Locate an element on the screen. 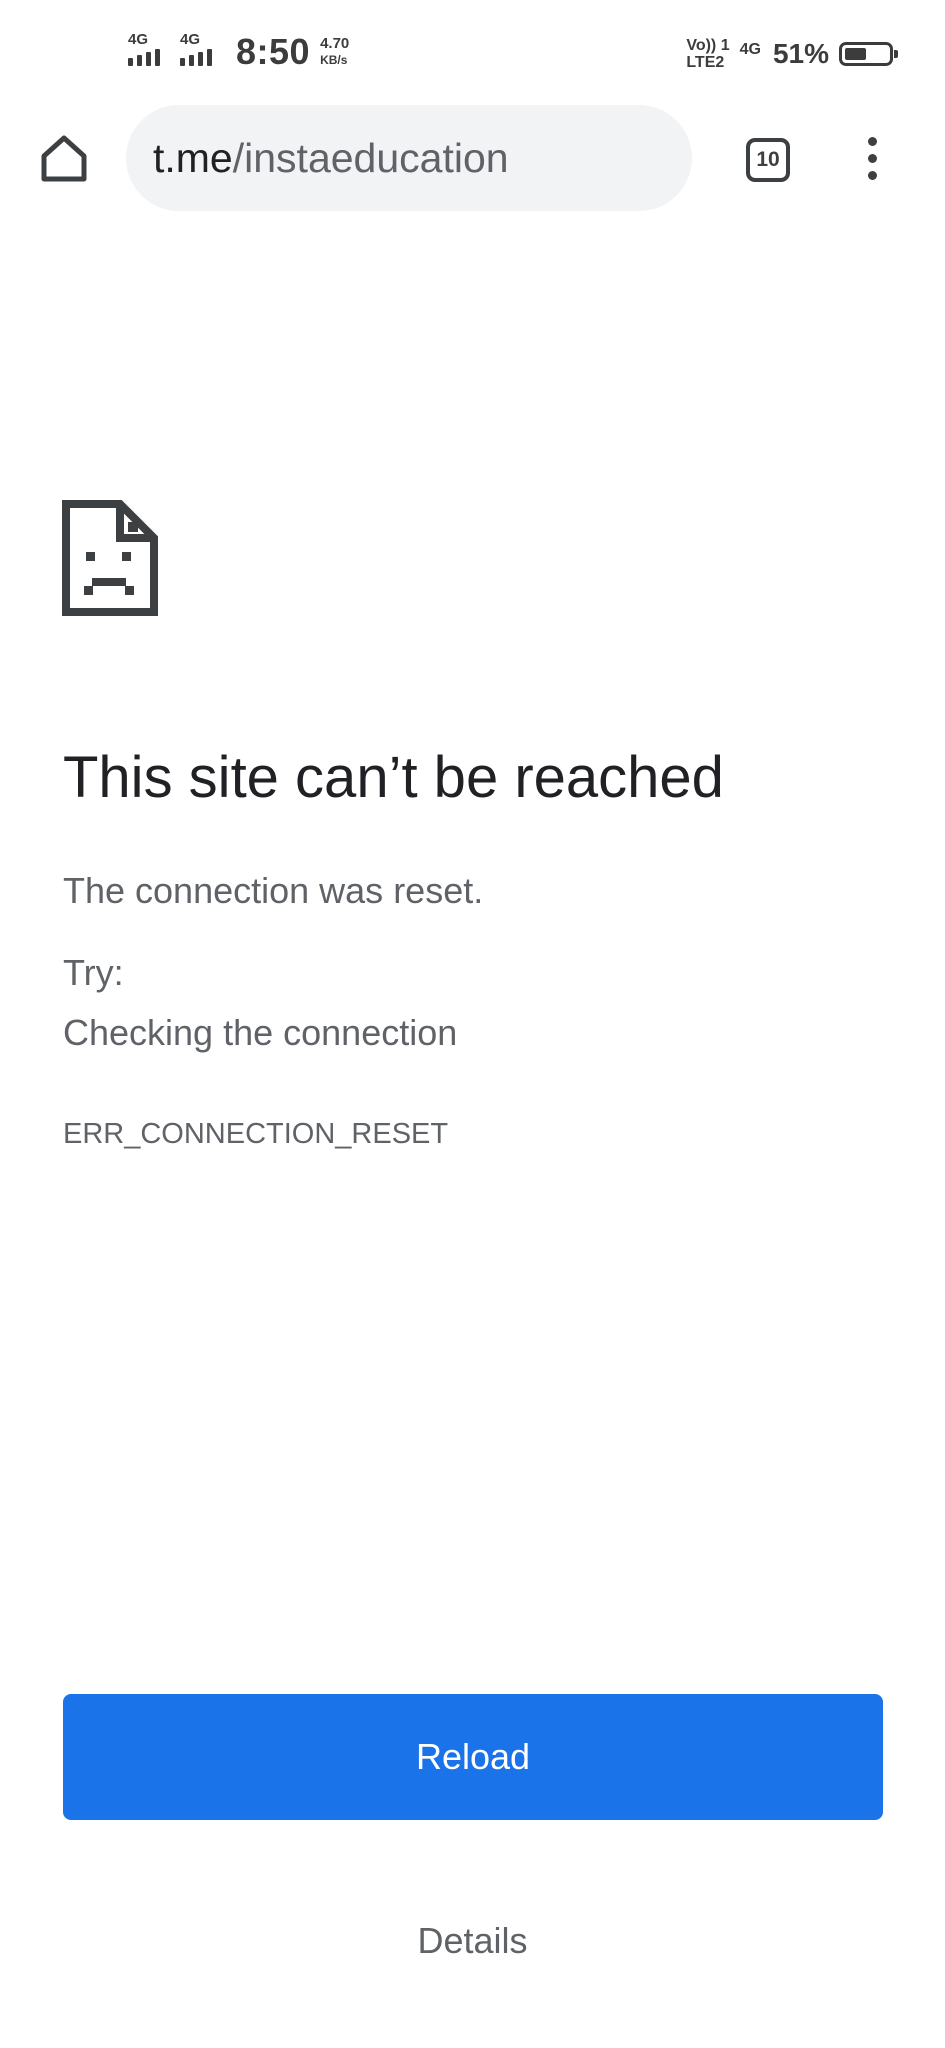  tab-count: 10 is located at coordinates (768, 159).